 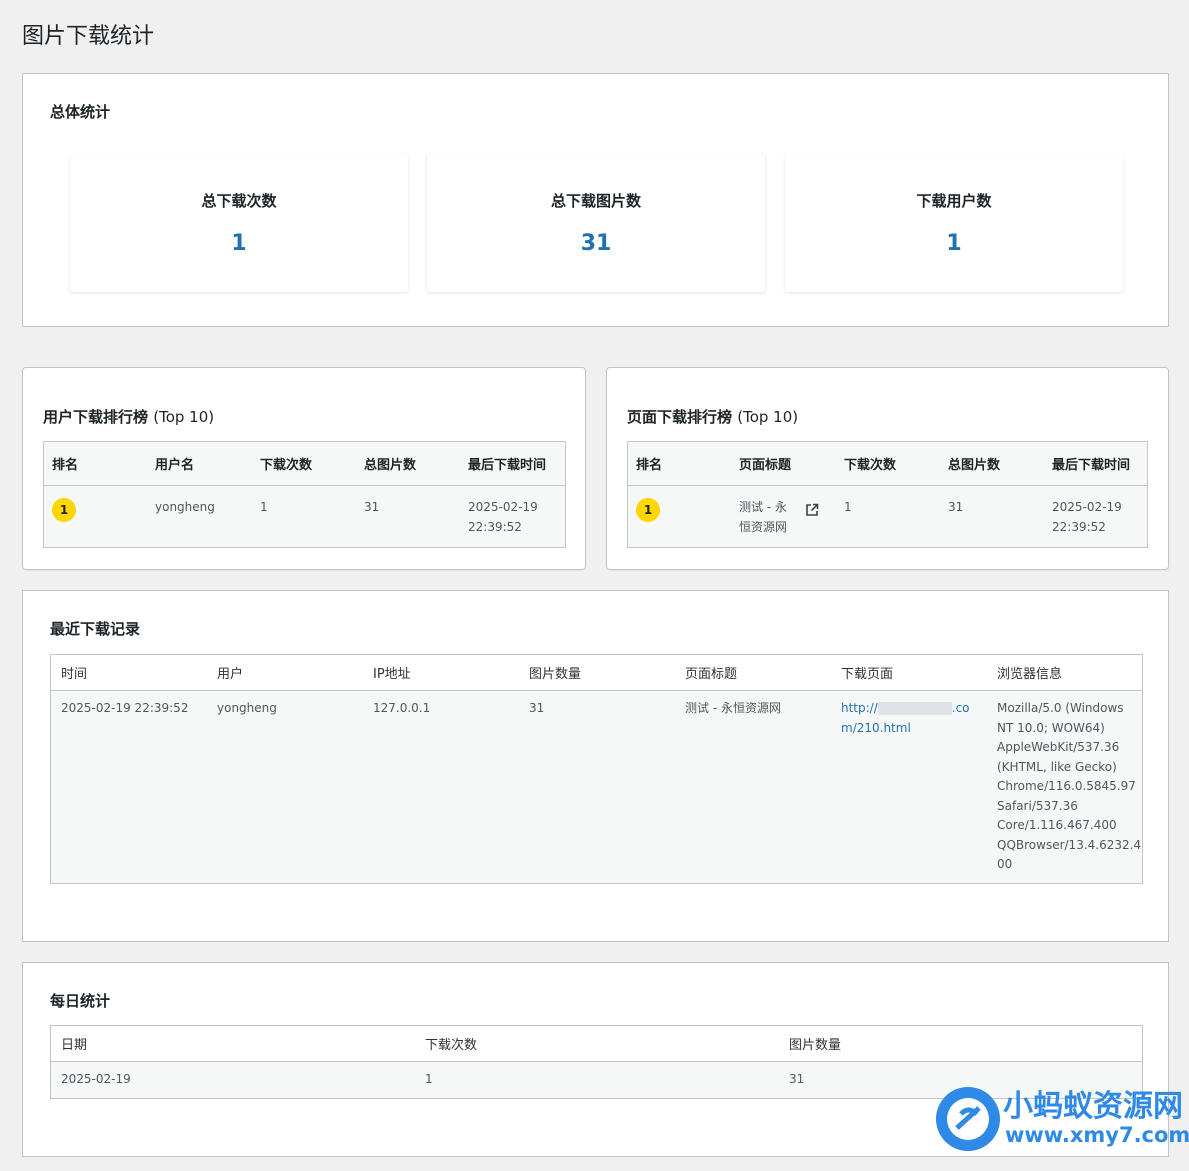 What do you see at coordinates (285, 673) in the screenshot?
I see `column-header-user: 用户` at bounding box center [285, 673].